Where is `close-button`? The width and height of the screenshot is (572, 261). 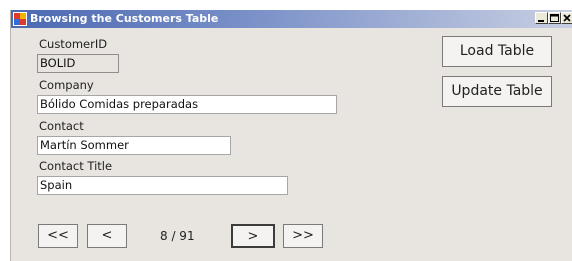
close-button is located at coordinates (566, 18).